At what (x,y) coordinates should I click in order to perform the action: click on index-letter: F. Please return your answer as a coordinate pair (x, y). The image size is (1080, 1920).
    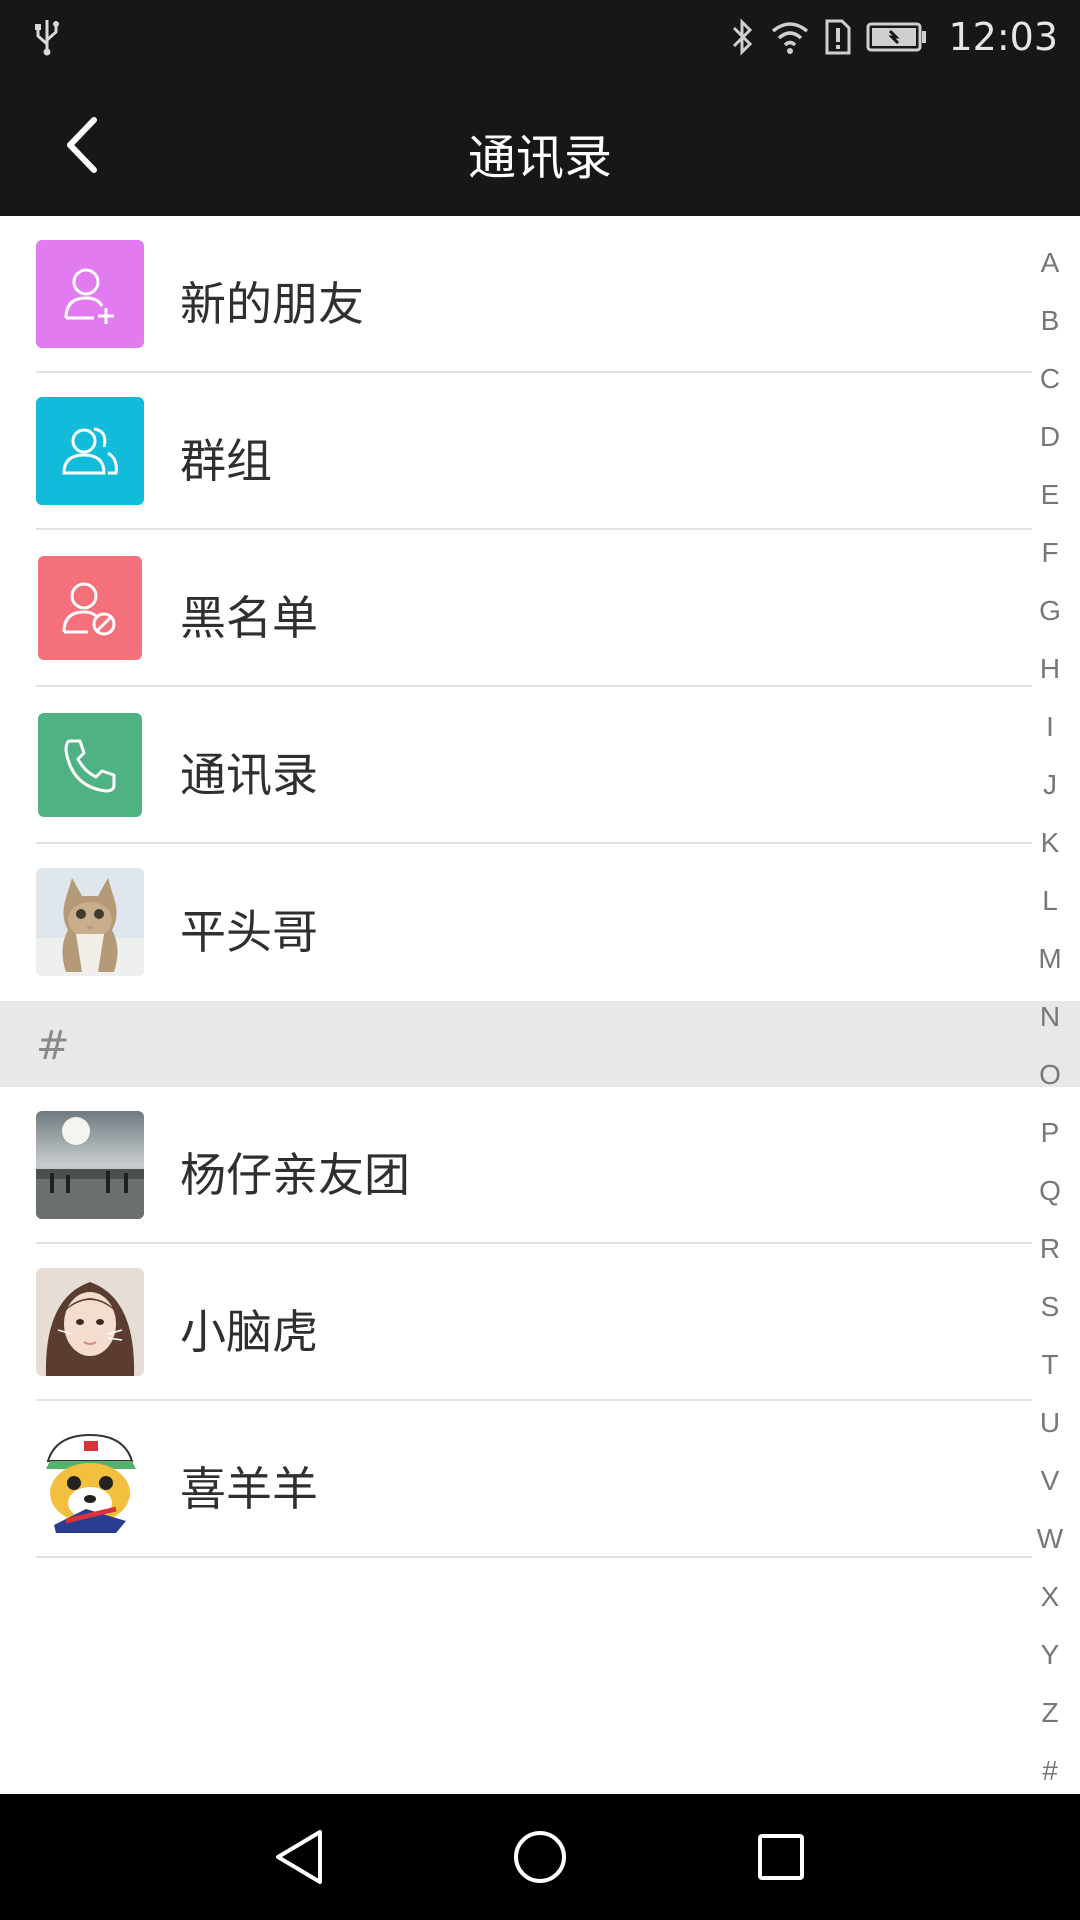
    Looking at the image, I should click on (1050, 559).